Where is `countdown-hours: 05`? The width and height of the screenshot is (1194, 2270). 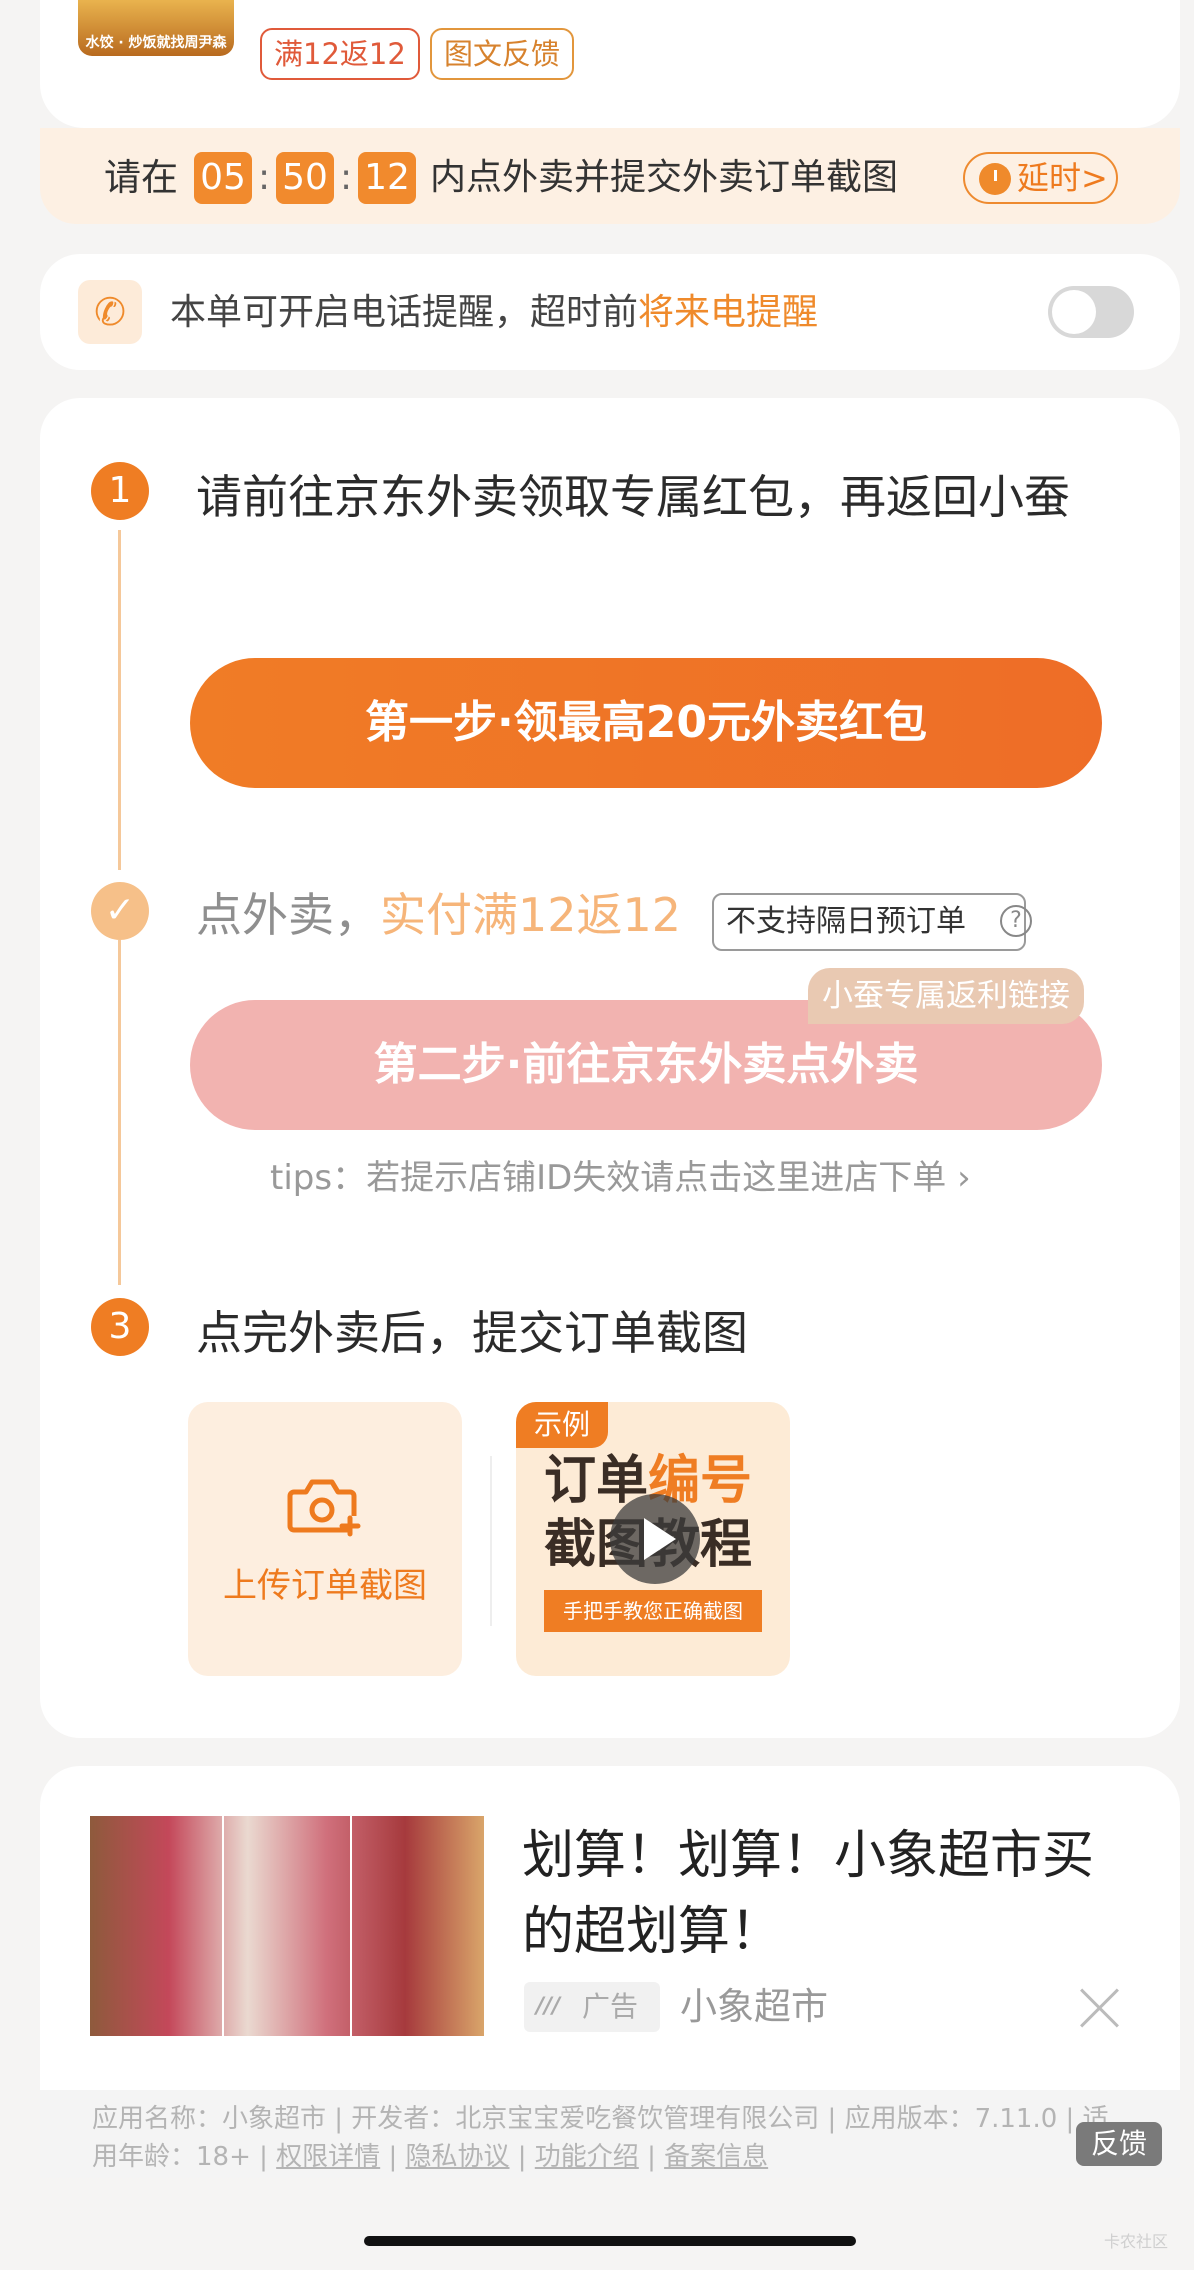 countdown-hours: 05 is located at coordinates (223, 178).